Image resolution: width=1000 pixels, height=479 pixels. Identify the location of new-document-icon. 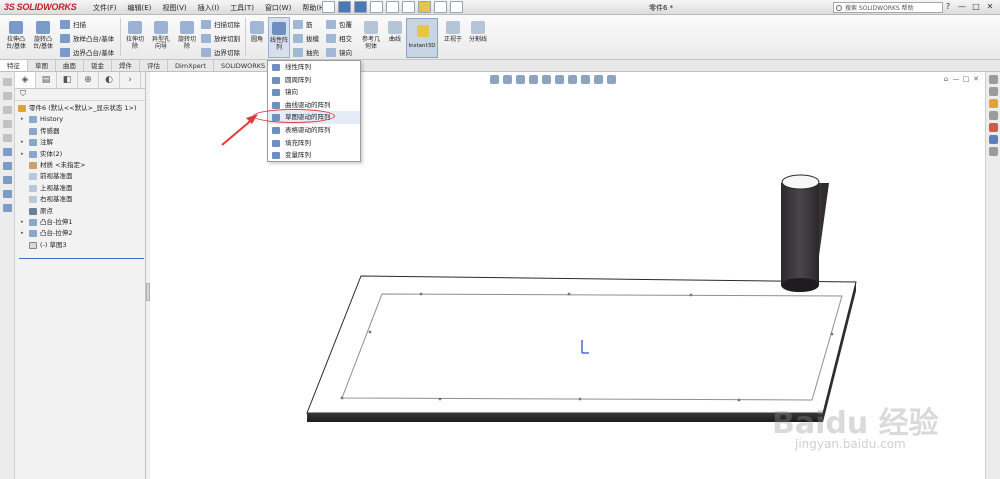
(328, 7).